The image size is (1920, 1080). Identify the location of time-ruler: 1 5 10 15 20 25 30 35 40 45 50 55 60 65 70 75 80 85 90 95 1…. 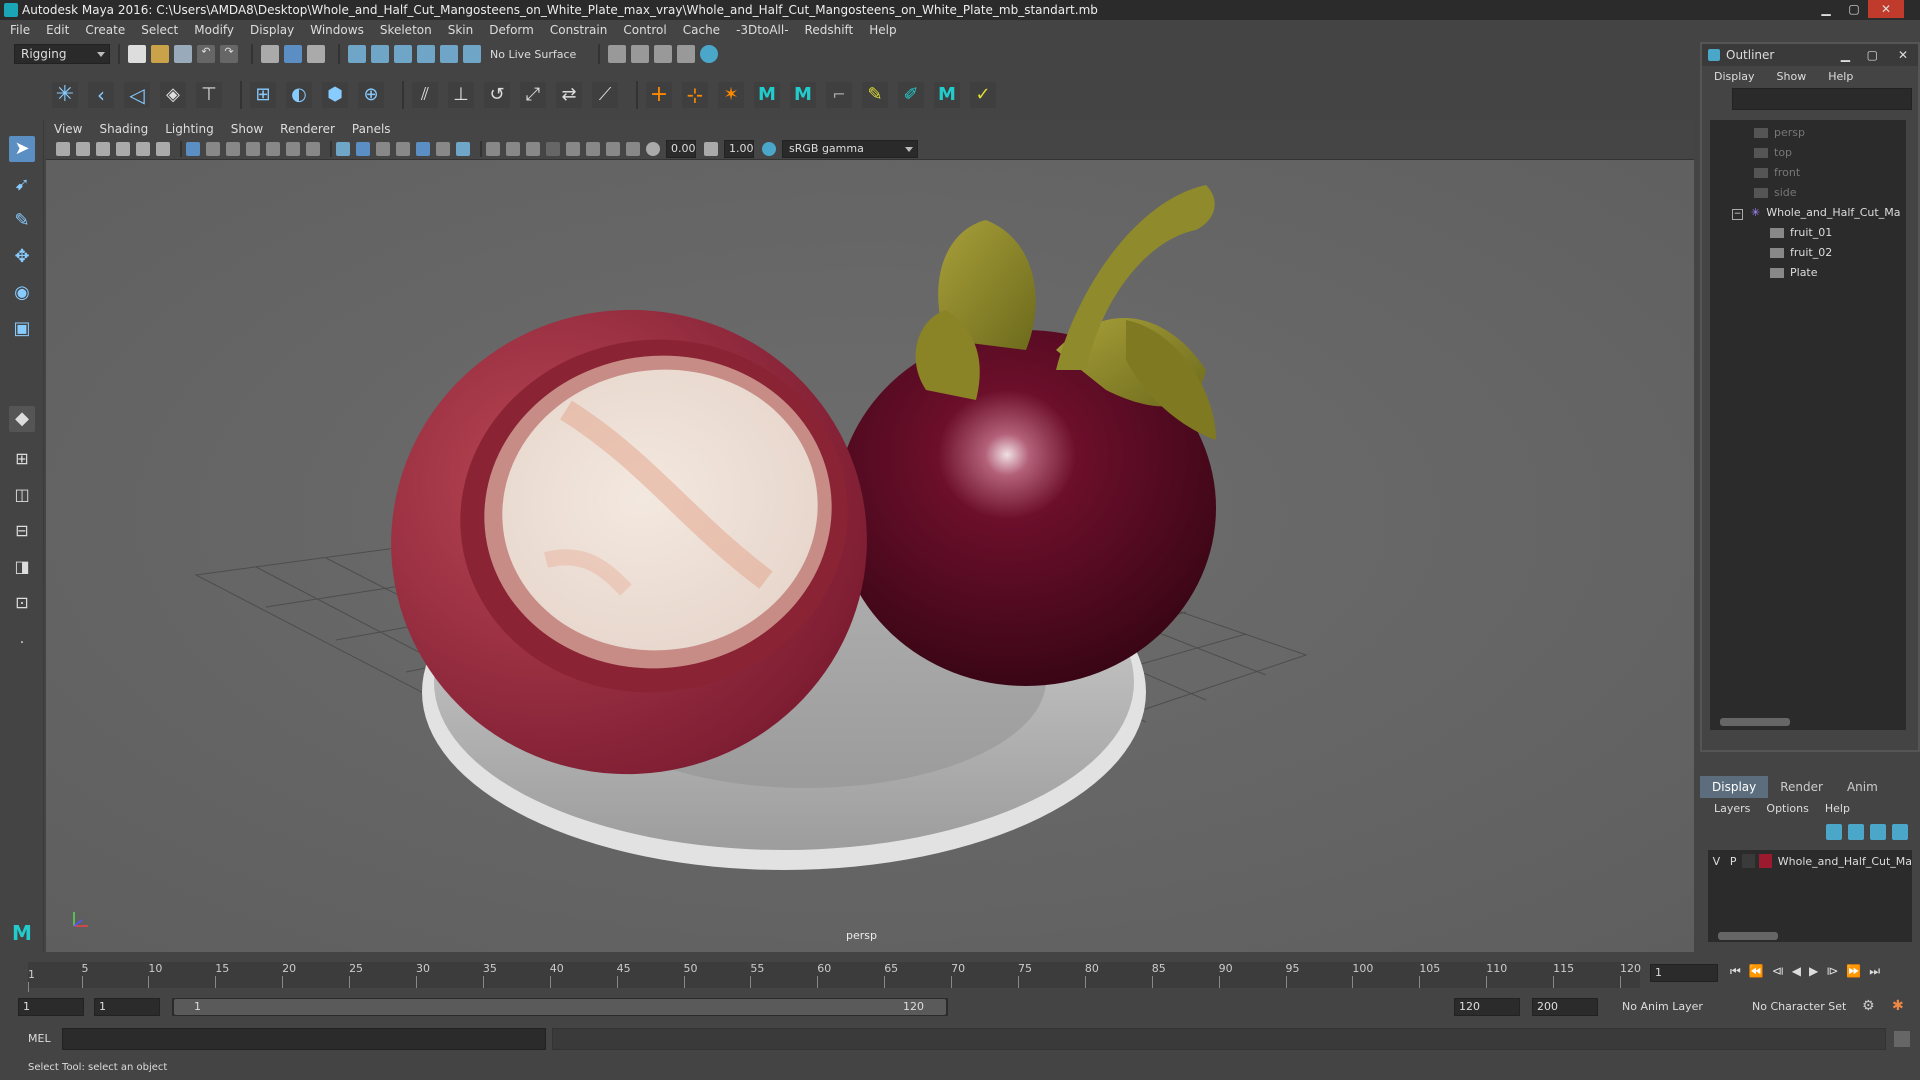
(834, 978).